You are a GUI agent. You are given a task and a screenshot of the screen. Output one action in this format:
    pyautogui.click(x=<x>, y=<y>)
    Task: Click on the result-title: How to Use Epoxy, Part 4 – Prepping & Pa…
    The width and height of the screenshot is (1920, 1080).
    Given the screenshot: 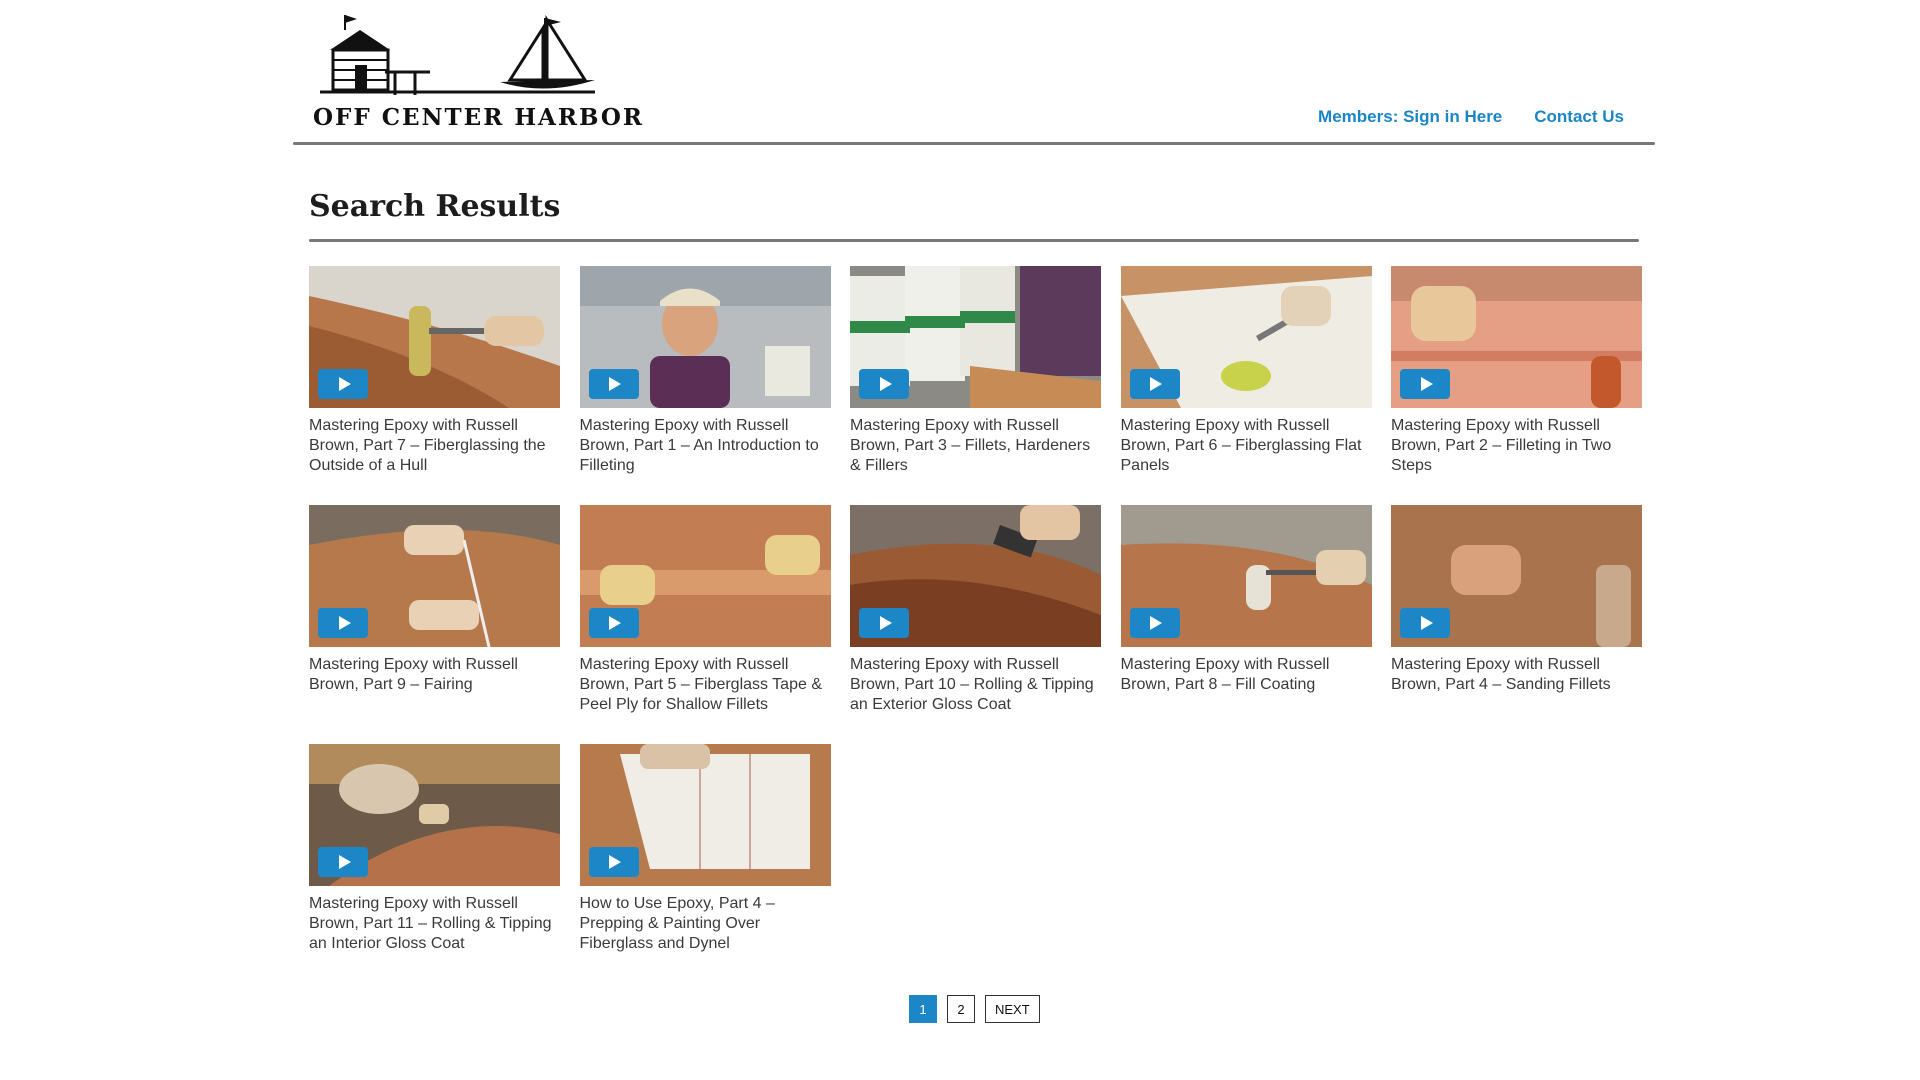 What is the action you would take?
    pyautogui.click(x=705, y=924)
    